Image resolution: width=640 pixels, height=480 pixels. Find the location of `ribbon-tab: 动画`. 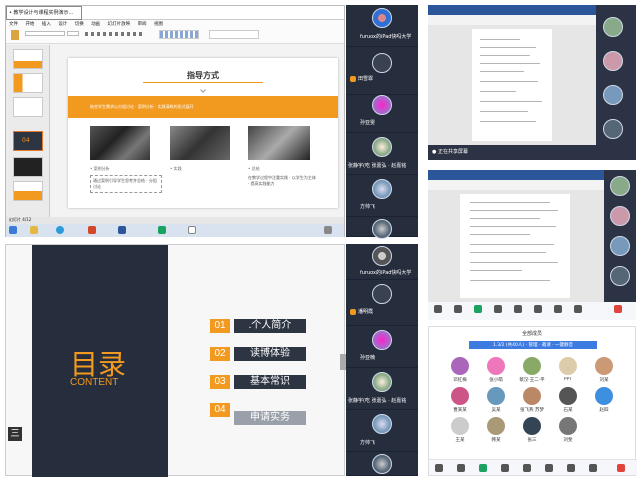

ribbon-tab: 动画 is located at coordinates (95, 24).